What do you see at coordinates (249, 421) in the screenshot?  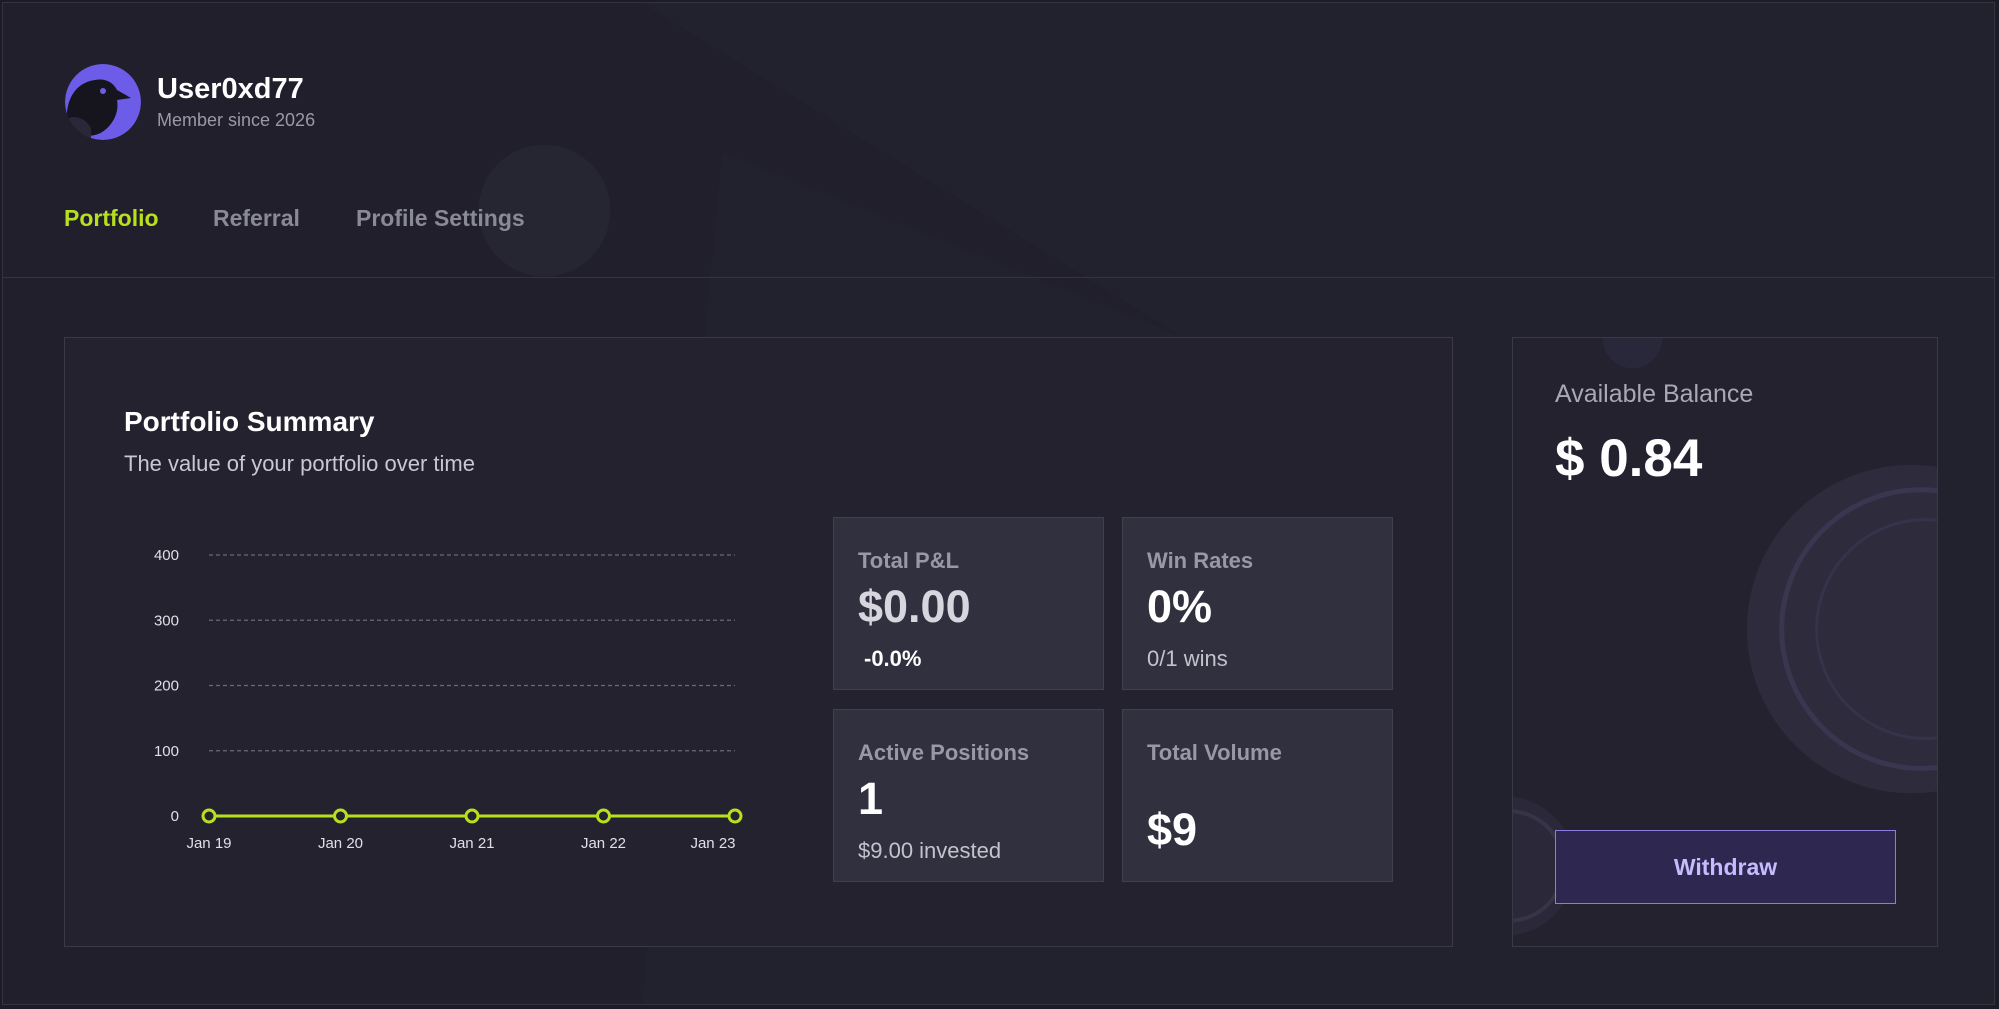 I see `summary-title: Portfolio Summary` at bounding box center [249, 421].